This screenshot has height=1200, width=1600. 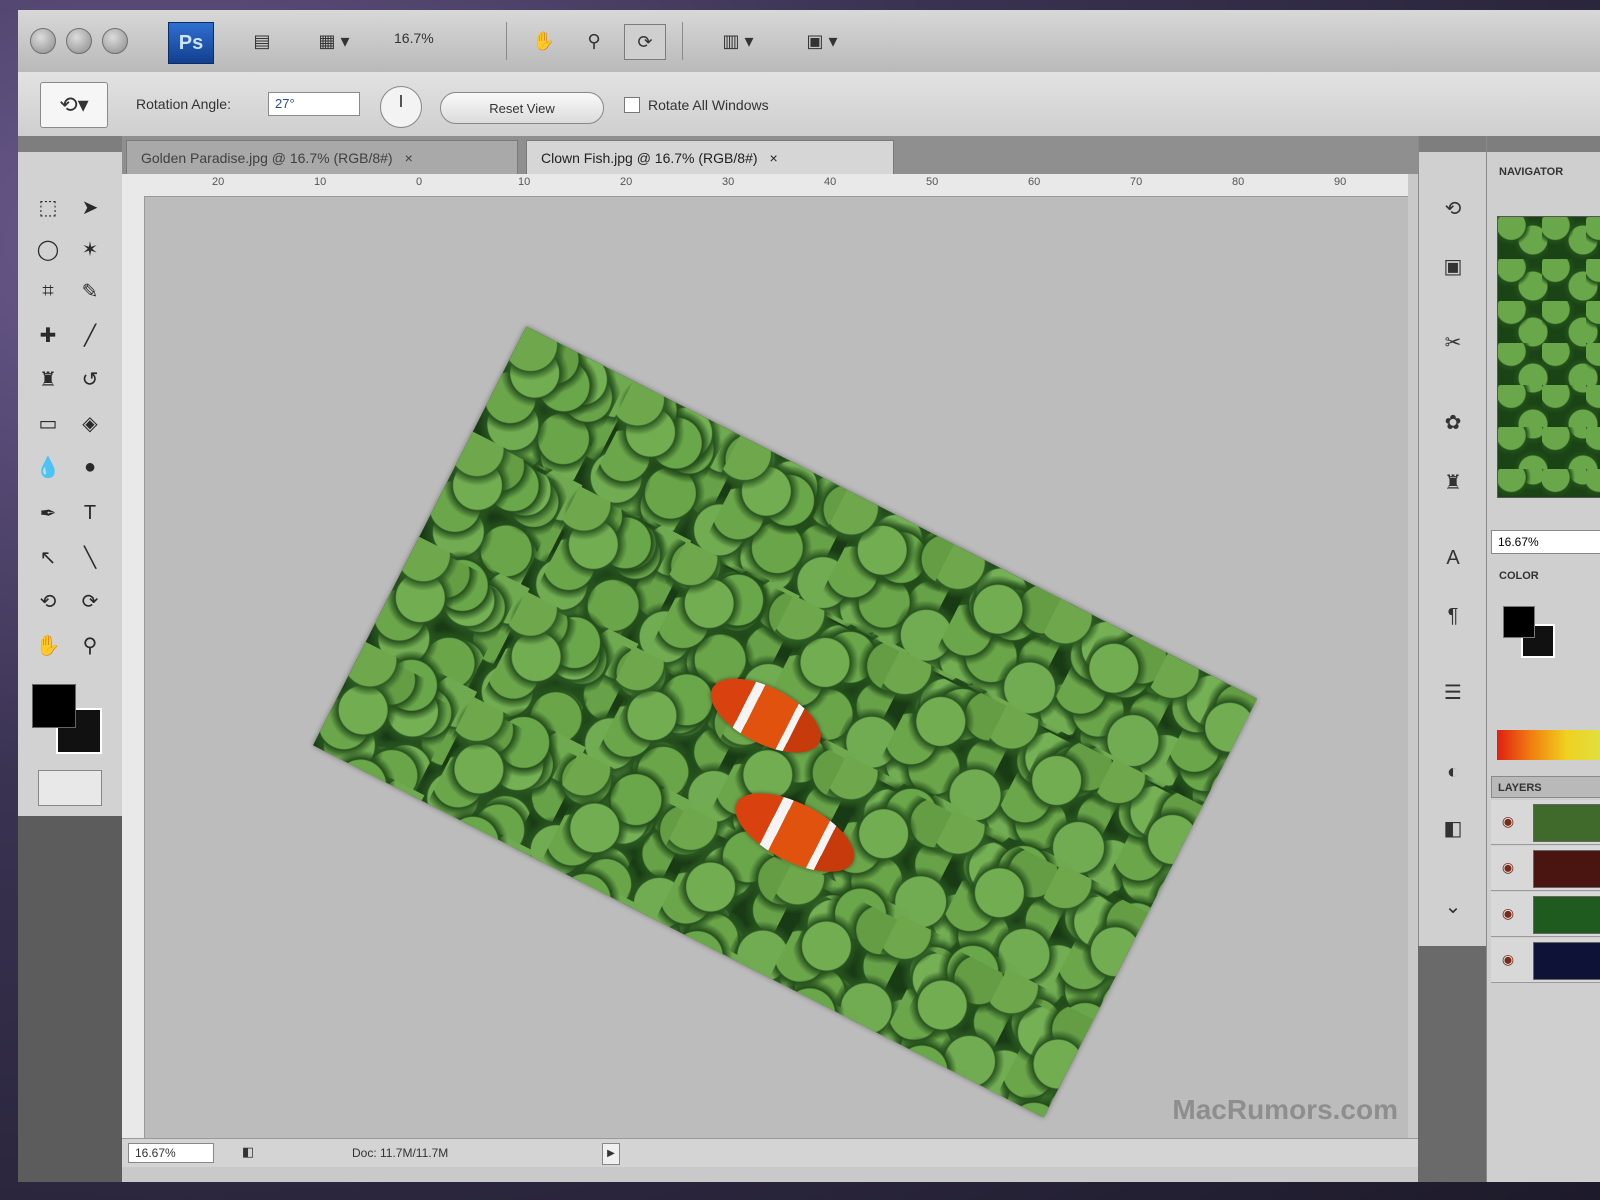 I want to click on foreground-color-swatch, so click(x=54, y=706).